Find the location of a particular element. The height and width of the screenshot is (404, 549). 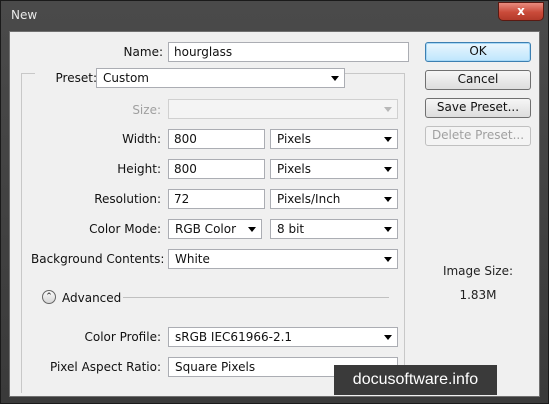

ok-button: OK is located at coordinates (478, 52).